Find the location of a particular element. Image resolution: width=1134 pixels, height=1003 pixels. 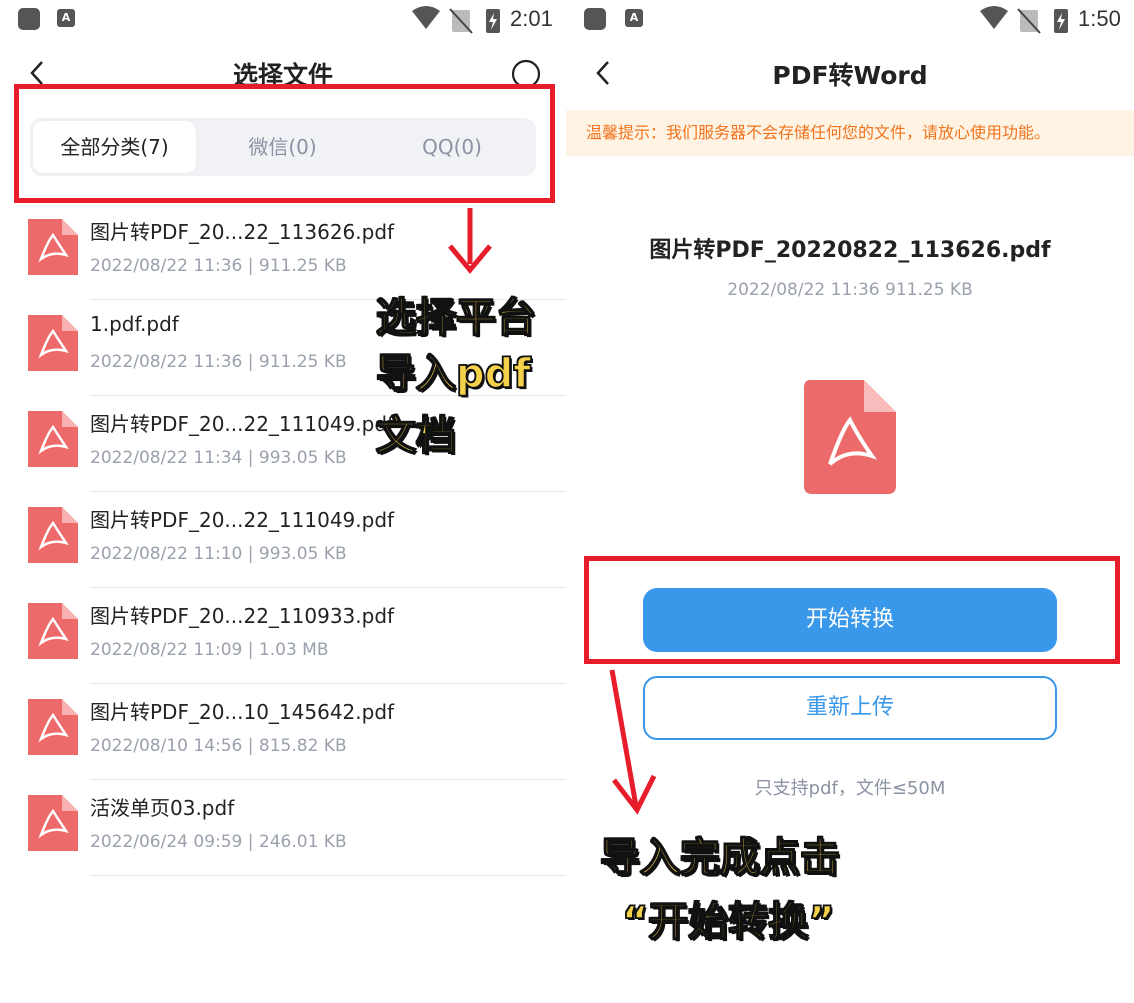

reupload-button: 重新上传 is located at coordinates (850, 708).